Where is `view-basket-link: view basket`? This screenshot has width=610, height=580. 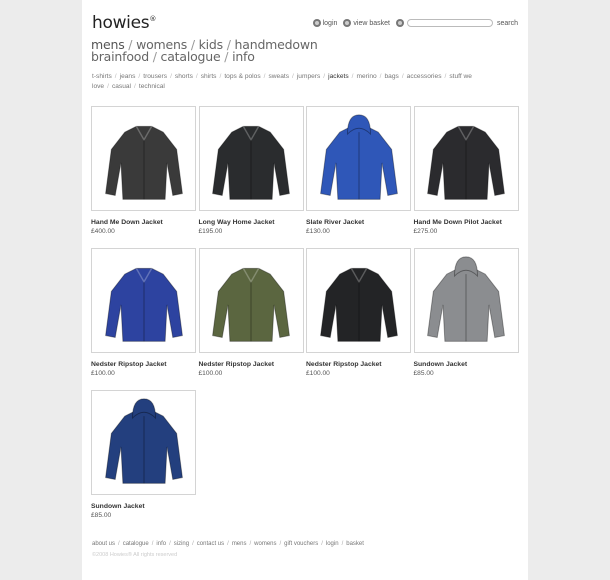 view-basket-link: view basket is located at coordinates (371, 23).